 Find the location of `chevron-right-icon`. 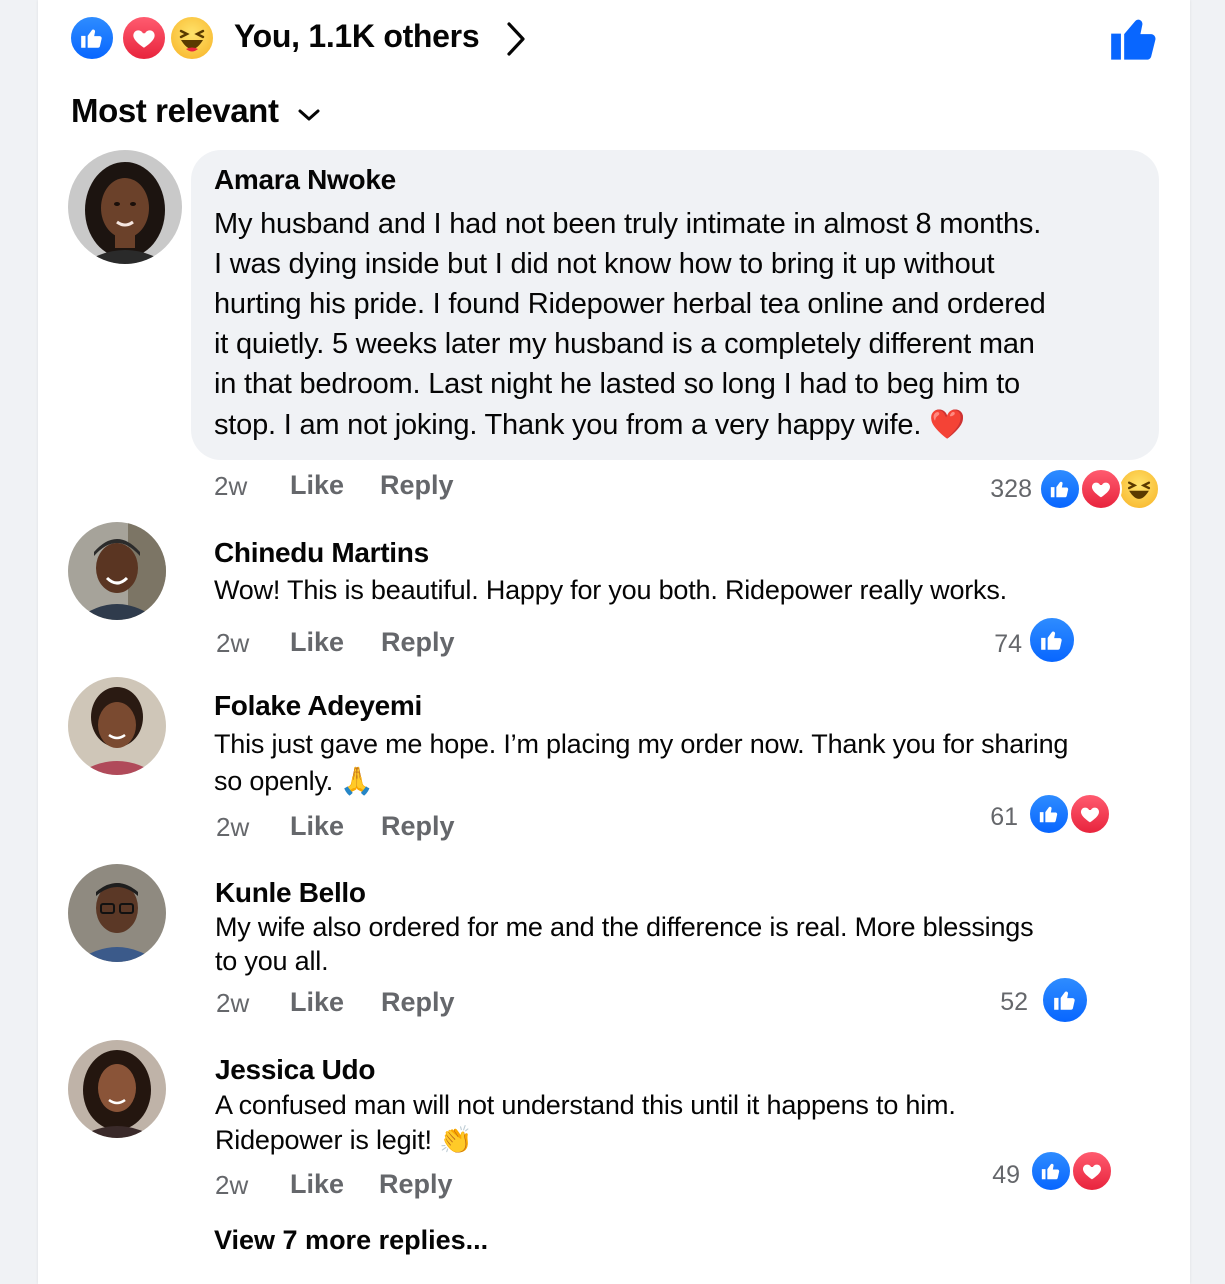

chevron-right-icon is located at coordinates (516, 41).